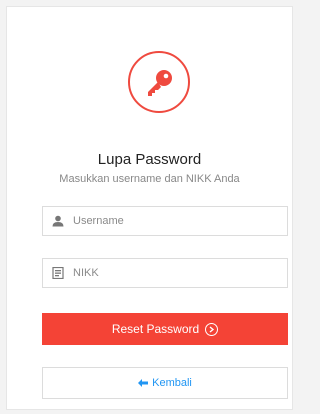 The width and height of the screenshot is (320, 414). Describe the element at coordinates (212, 329) in the screenshot. I see `circle-arrow-right-icon` at that location.